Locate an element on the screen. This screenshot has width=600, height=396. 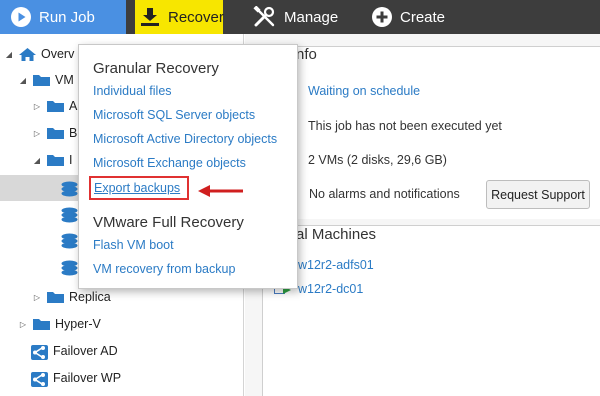
tree-item-folder-b: ▷ B is located at coordinates (54, 133).